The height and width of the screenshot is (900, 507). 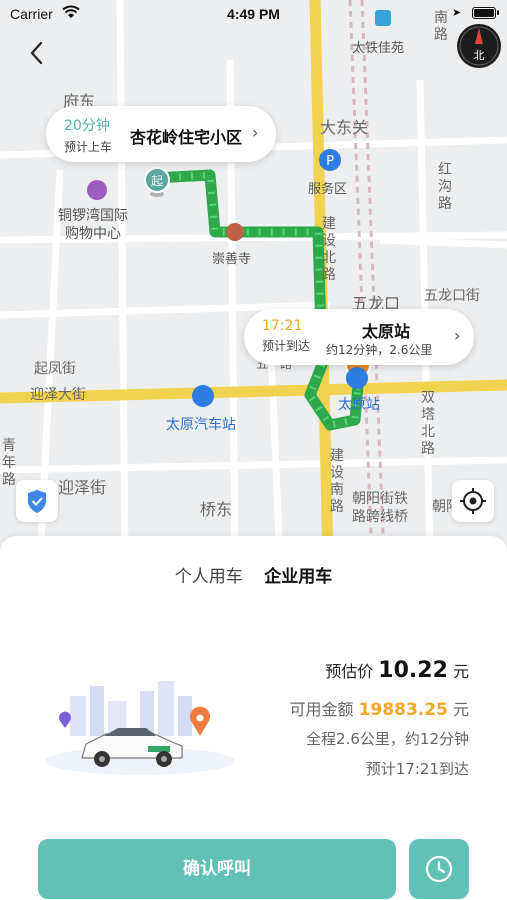 I want to click on battery-tip, so click(x=498, y=12).